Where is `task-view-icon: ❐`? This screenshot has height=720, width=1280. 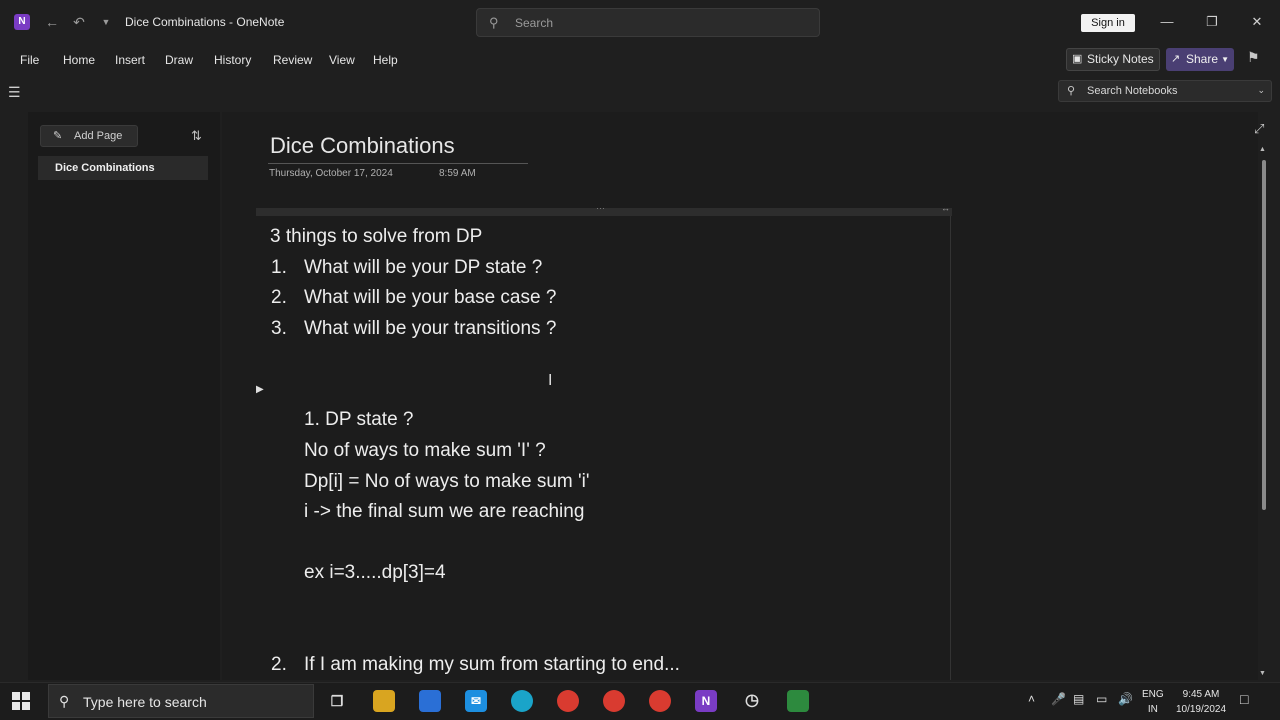
task-view-icon: ❐ is located at coordinates (337, 701).